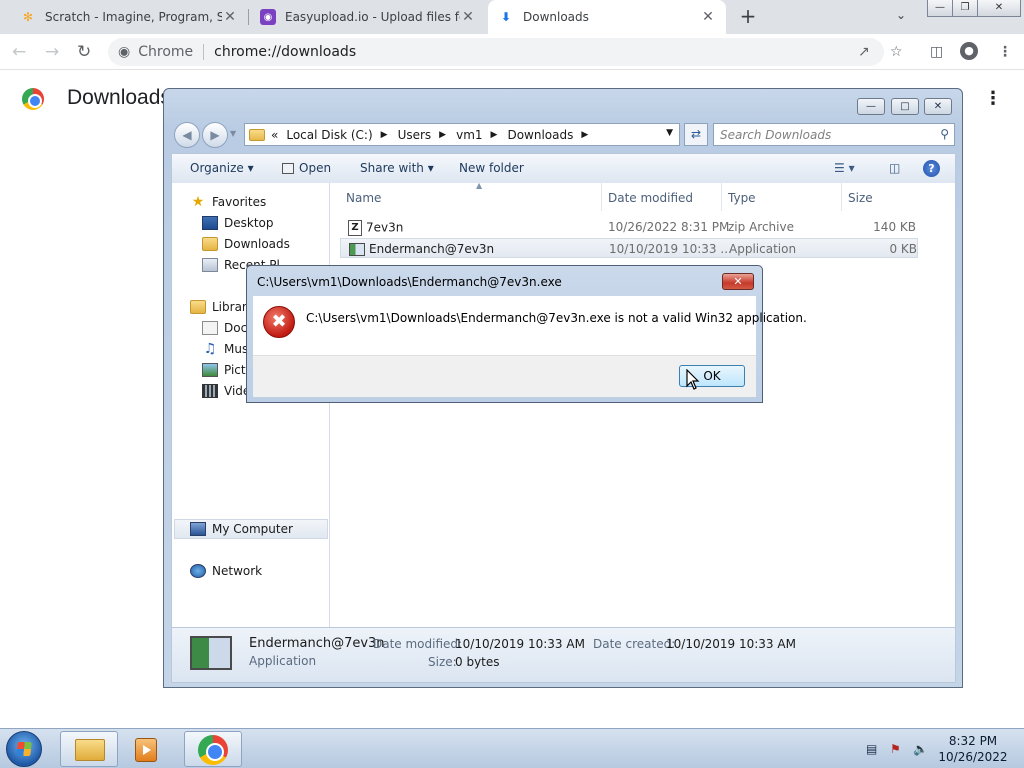 The height and width of the screenshot is (768, 1024). I want to click on tab-downloads: ⬇ Downloads ✕, so click(607, 17).